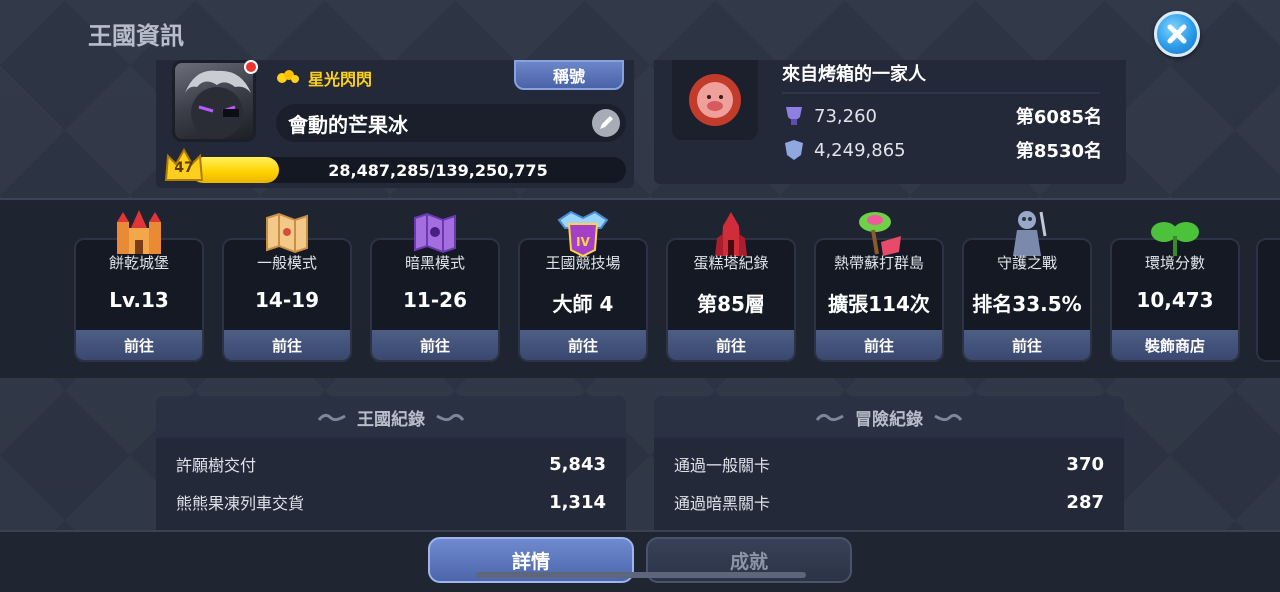 The width and height of the screenshot is (1280, 592). Describe the element at coordinates (1085, 464) in the screenshot. I see `record-value: 370` at that location.